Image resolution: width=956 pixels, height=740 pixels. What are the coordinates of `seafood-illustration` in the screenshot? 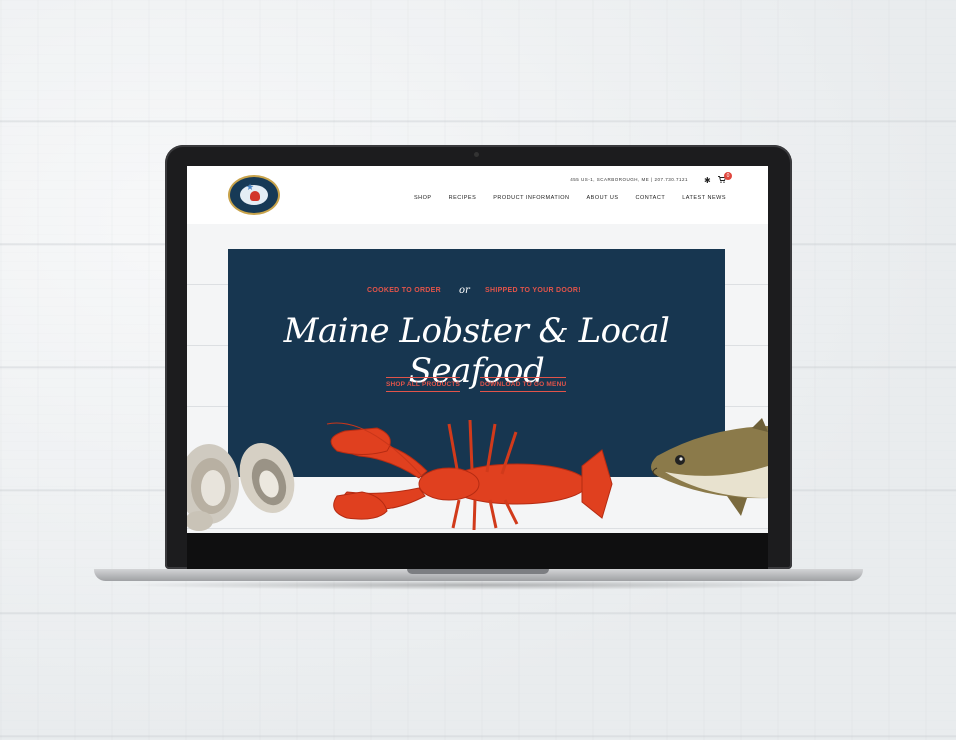 It's located at (477, 474).